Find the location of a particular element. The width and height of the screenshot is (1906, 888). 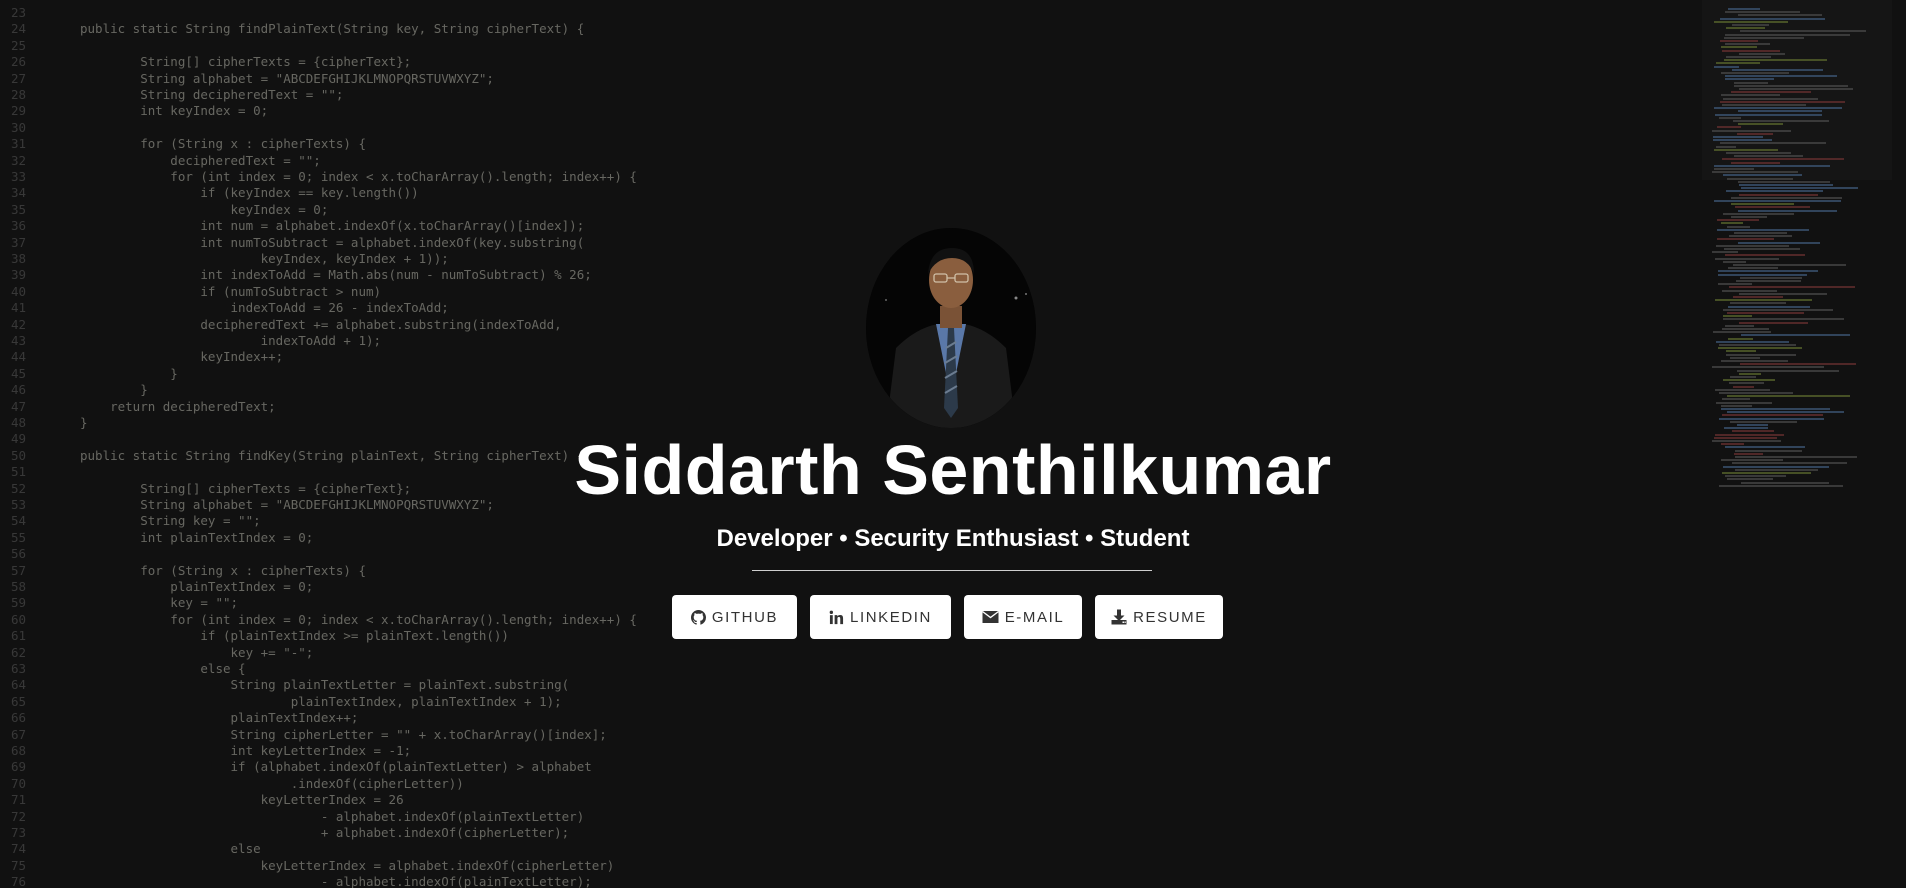

email-button-label: E-MAIL is located at coordinates (1034, 617).